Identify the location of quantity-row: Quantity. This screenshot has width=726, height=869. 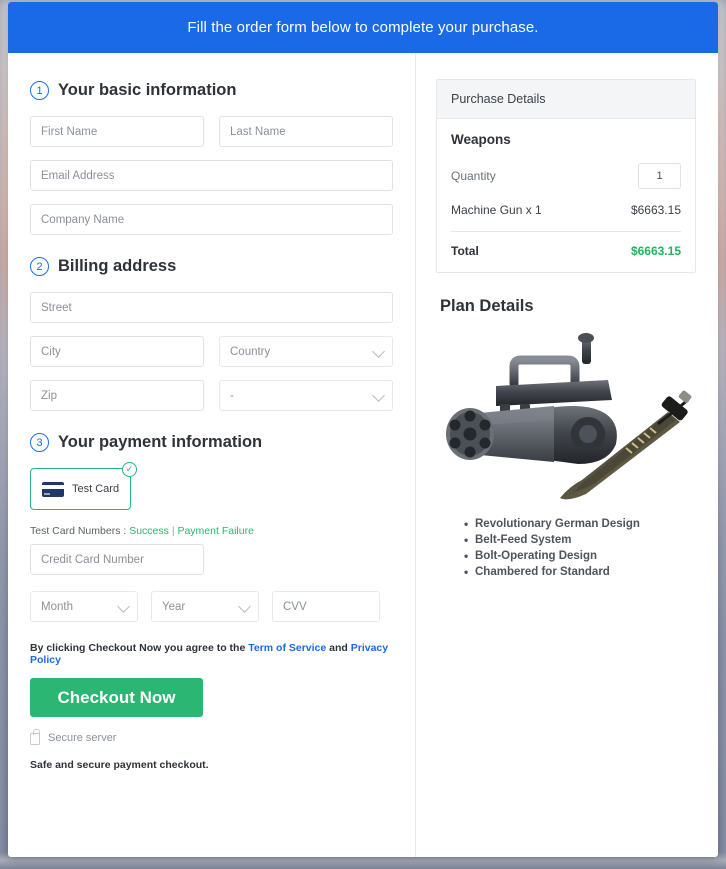
(566, 176).